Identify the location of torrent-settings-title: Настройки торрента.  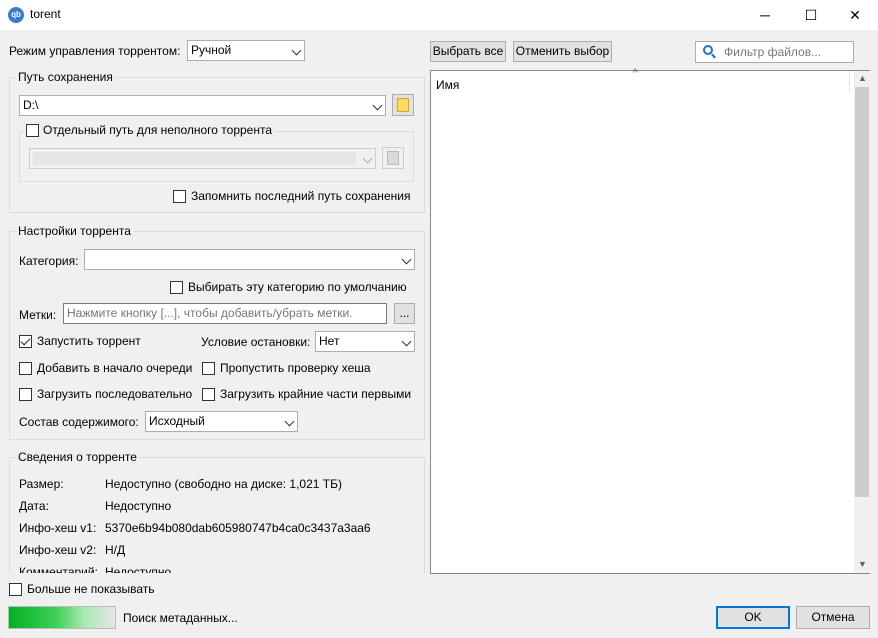
(74, 231).